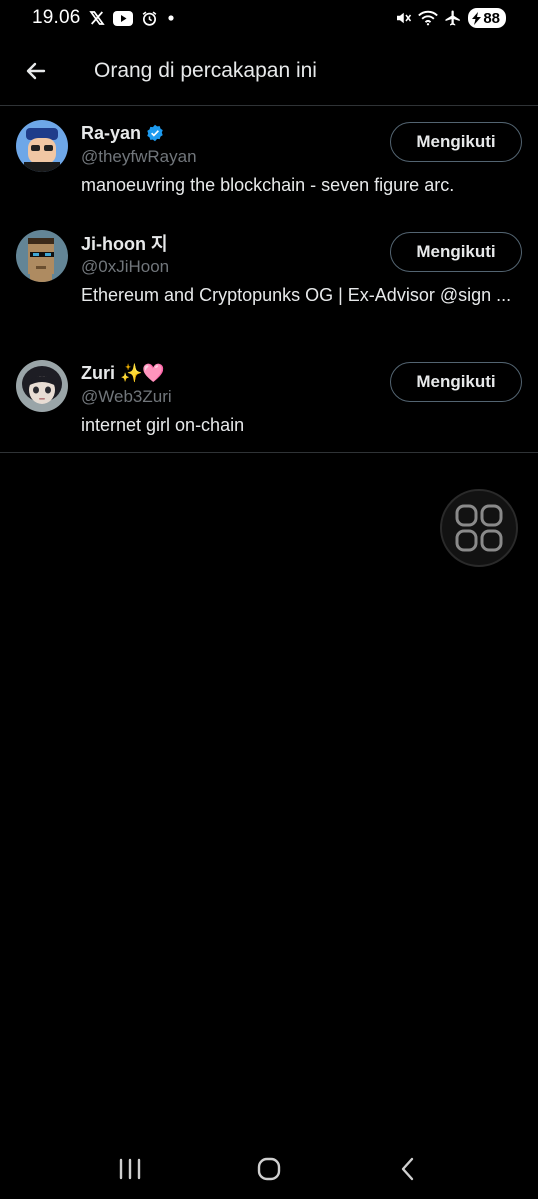 Image resolution: width=538 pixels, height=1199 pixels. I want to click on user-name: Zuri ✨🩷, so click(123, 373).